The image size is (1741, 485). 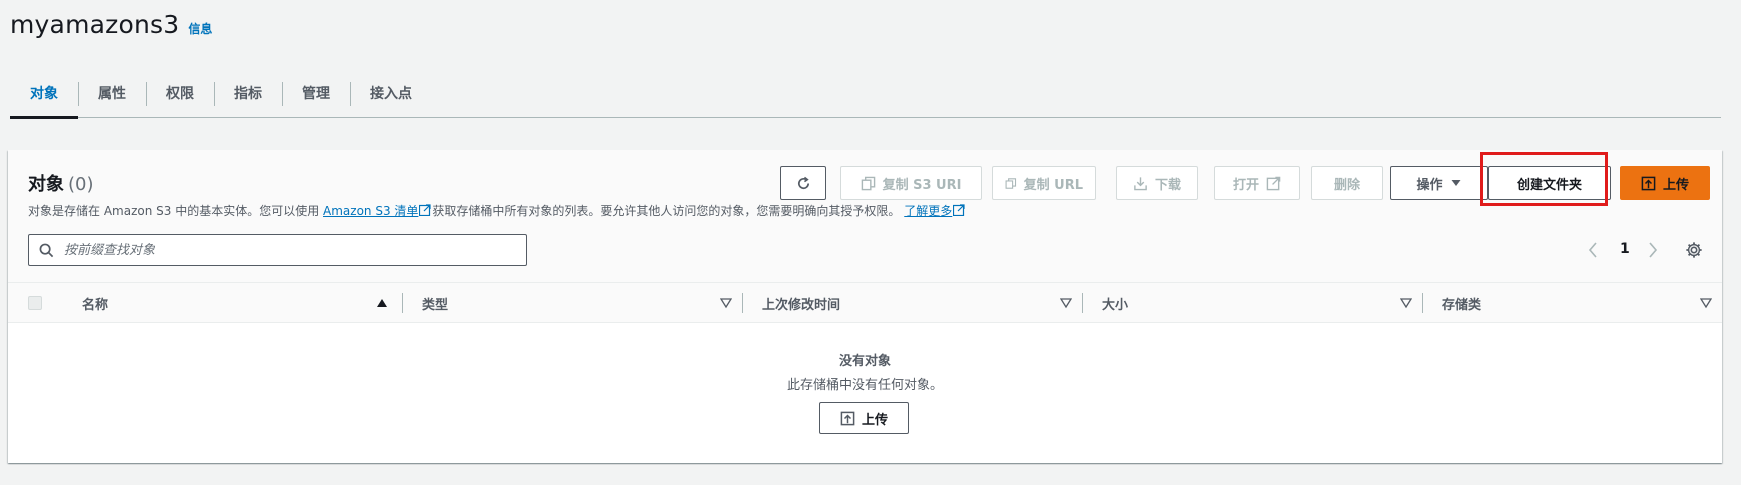 I want to click on delete-label: 删除, so click(x=1346, y=185).